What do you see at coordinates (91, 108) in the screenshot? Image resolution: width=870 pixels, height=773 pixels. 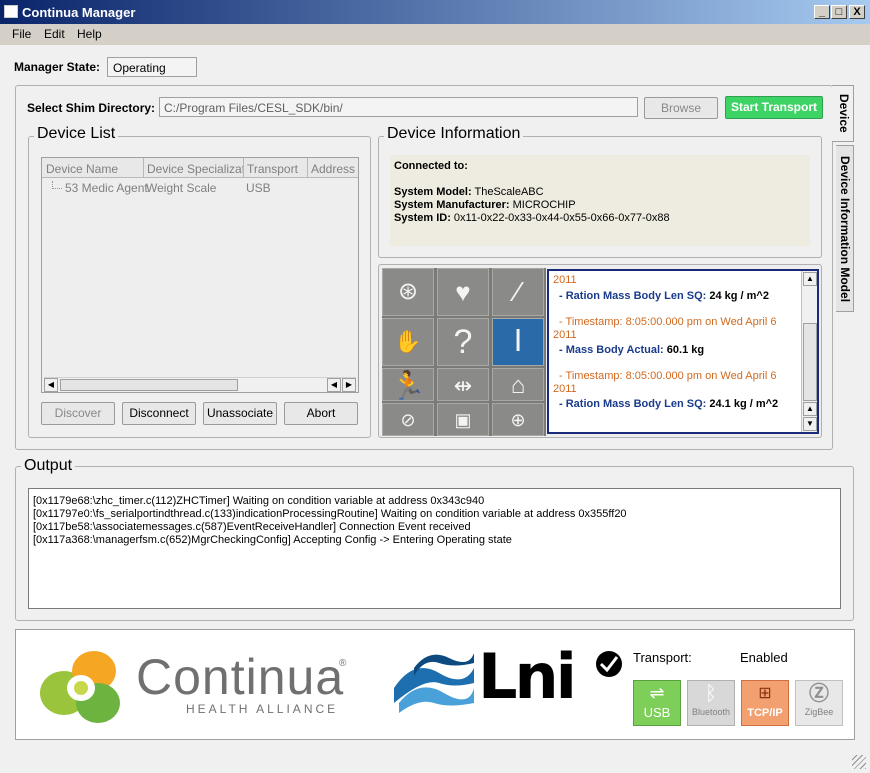 I see `shim-directory-label: Select Shim Directory:` at bounding box center [91, 108].